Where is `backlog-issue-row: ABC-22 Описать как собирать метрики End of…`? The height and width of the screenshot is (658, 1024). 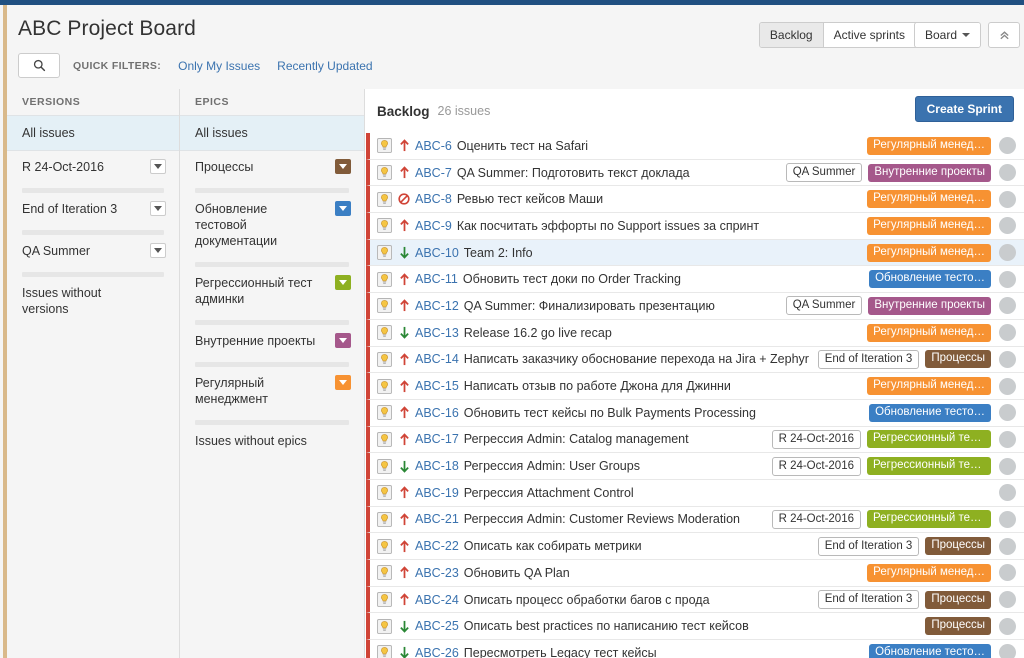
backlog-issue-row: ABC-22 Описать как собирать метрики End of… is located at coordinates (695, 546).